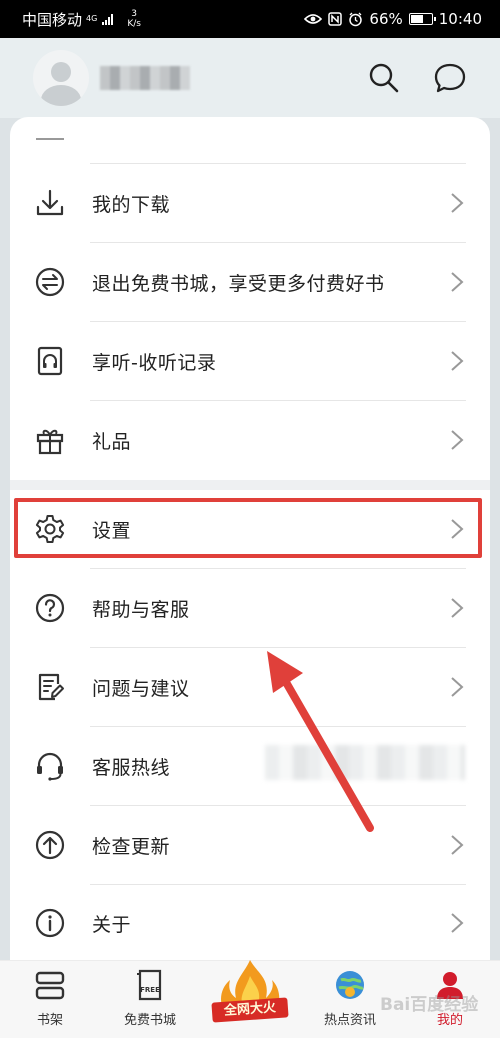  I want to click on help-icon, so click(50, 608).